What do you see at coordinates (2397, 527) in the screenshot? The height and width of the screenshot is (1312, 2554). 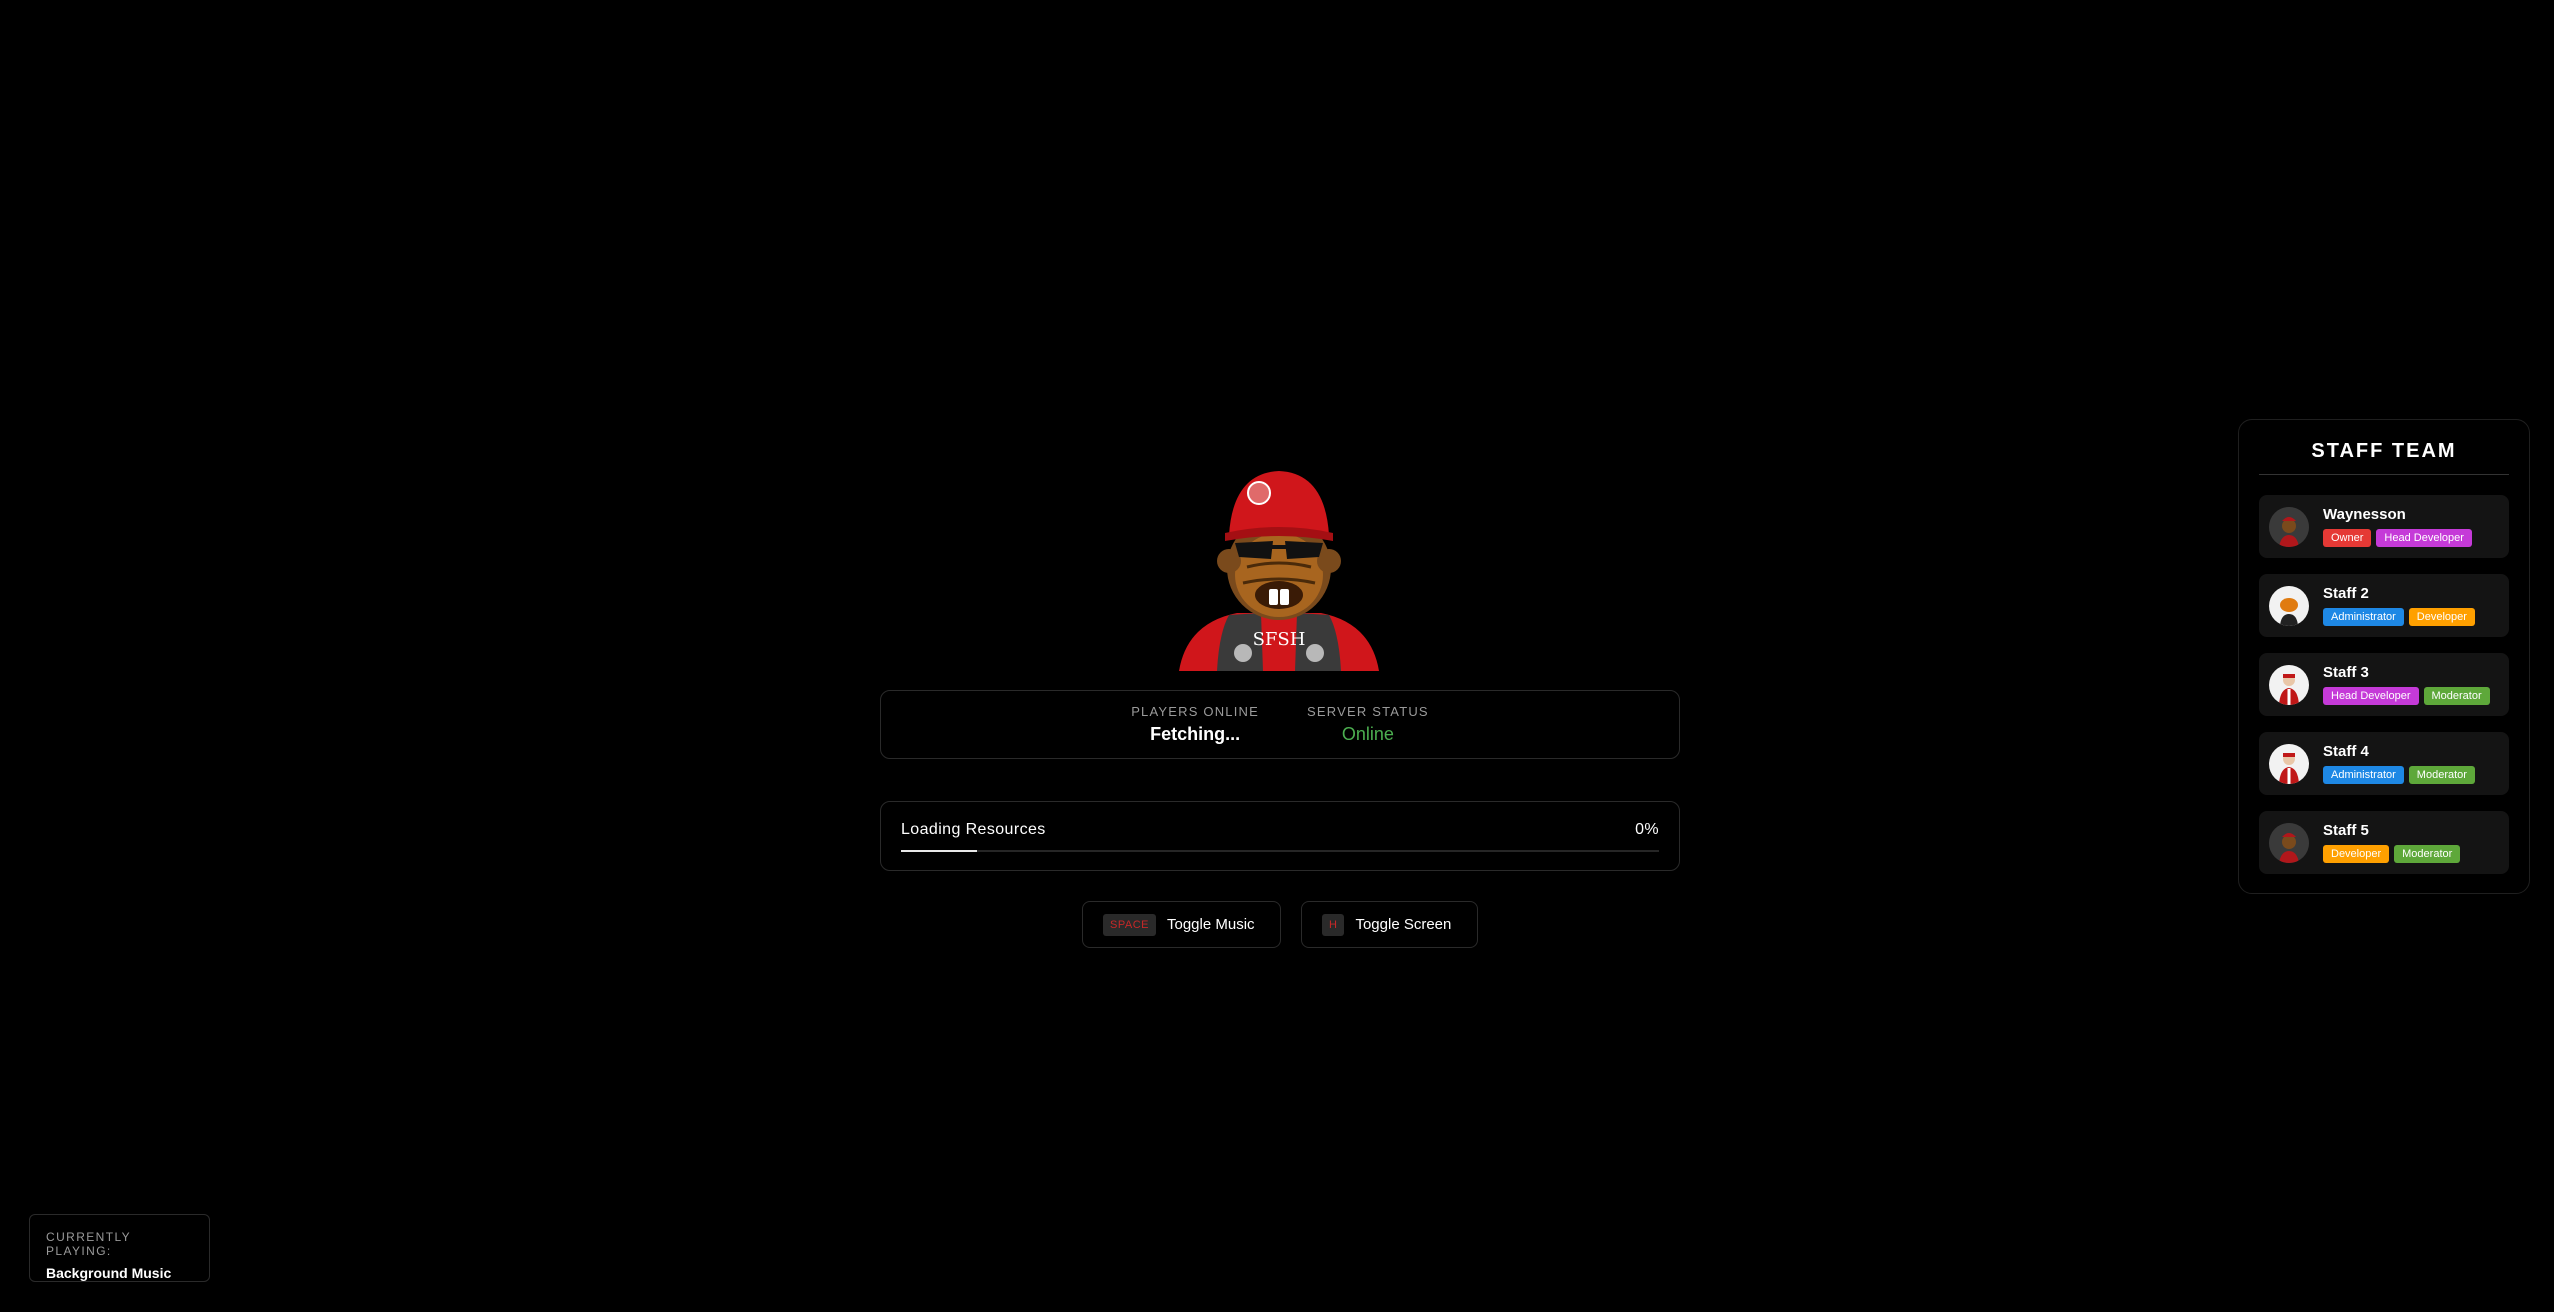 I see `staff-member-info: Waynesson Owner Head Developer` at bounding box center [2397, 527].